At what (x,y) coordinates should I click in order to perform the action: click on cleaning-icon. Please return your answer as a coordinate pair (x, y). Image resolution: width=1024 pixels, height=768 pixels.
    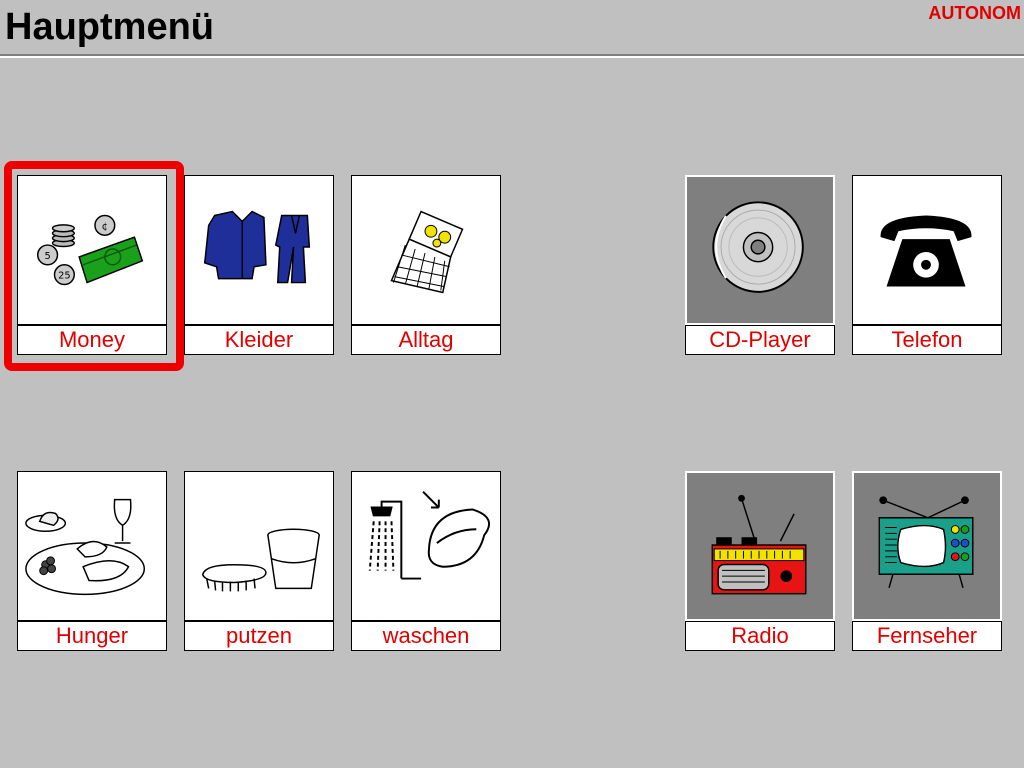
    Looking at the image, I should click on (259, 546).